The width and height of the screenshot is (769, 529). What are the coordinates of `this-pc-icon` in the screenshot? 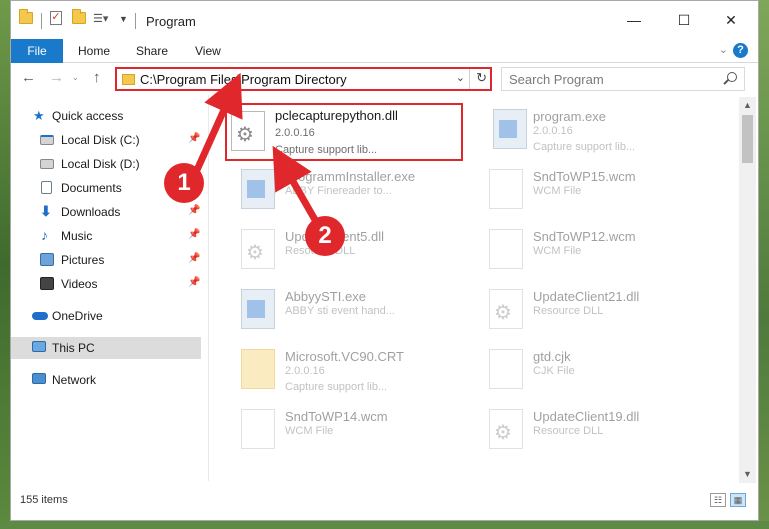 It's located at (39, 346).